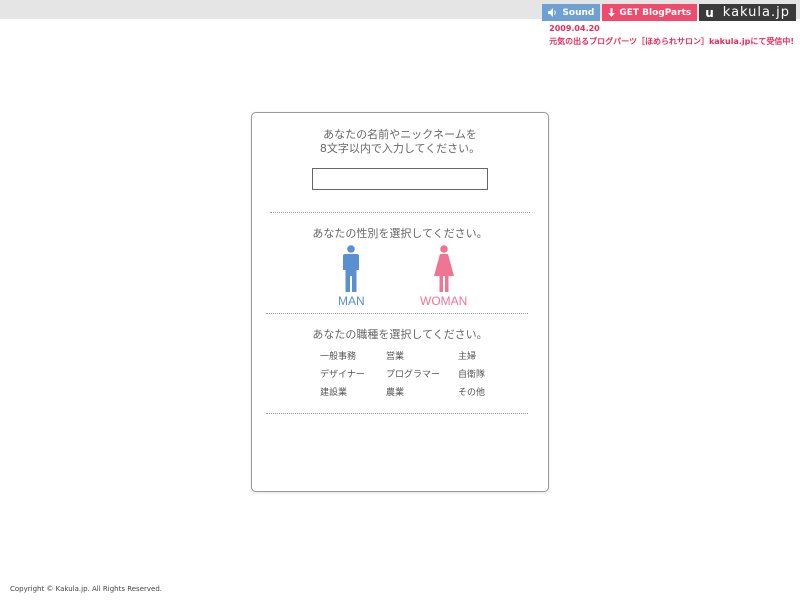 The image size is (800, 603). I want to click on sound-label: Sound, so click(578, 12).